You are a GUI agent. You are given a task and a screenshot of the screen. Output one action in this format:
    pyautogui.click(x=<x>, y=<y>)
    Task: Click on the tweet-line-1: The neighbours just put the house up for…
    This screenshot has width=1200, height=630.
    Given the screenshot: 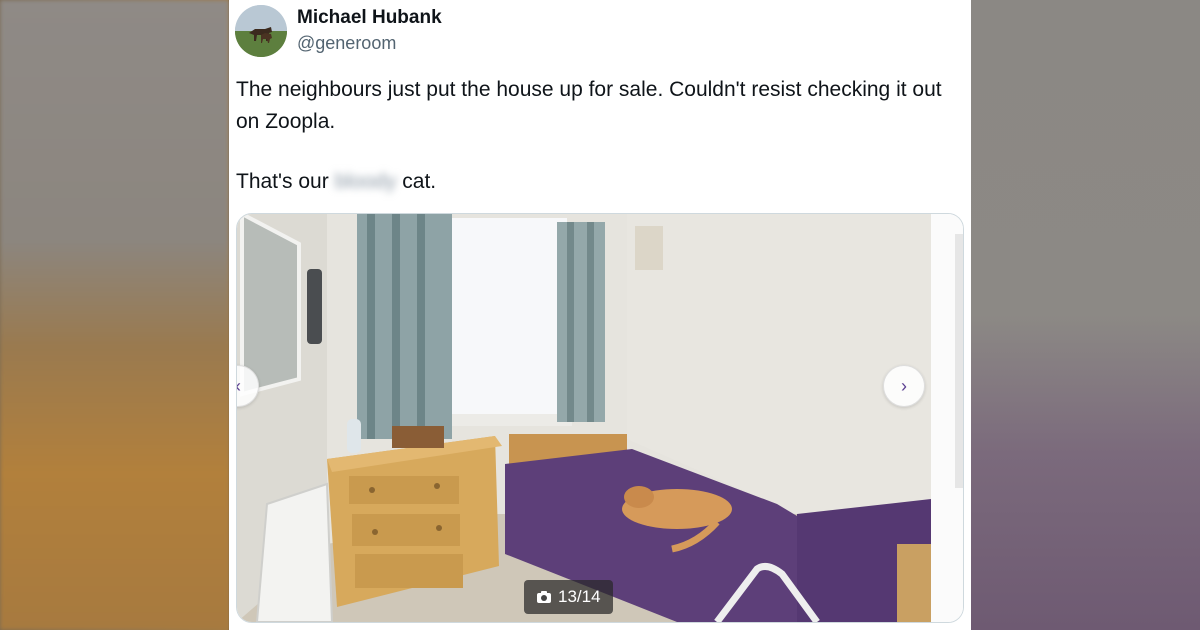 What is the action you would take?
    pyautogui.click(x=589, y=105)
    